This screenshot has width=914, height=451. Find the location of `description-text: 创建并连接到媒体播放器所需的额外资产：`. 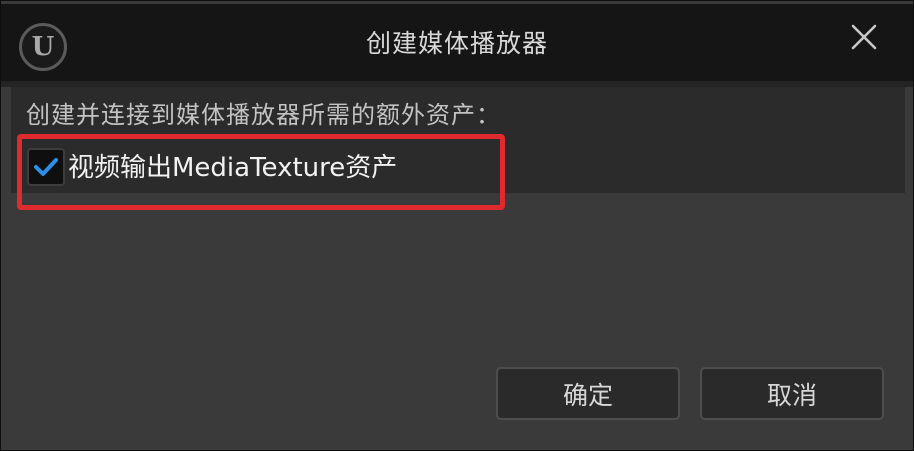

description-text: 创建并连接到媒体播放器所需的额外资产： is located at coordinates (263, 115).